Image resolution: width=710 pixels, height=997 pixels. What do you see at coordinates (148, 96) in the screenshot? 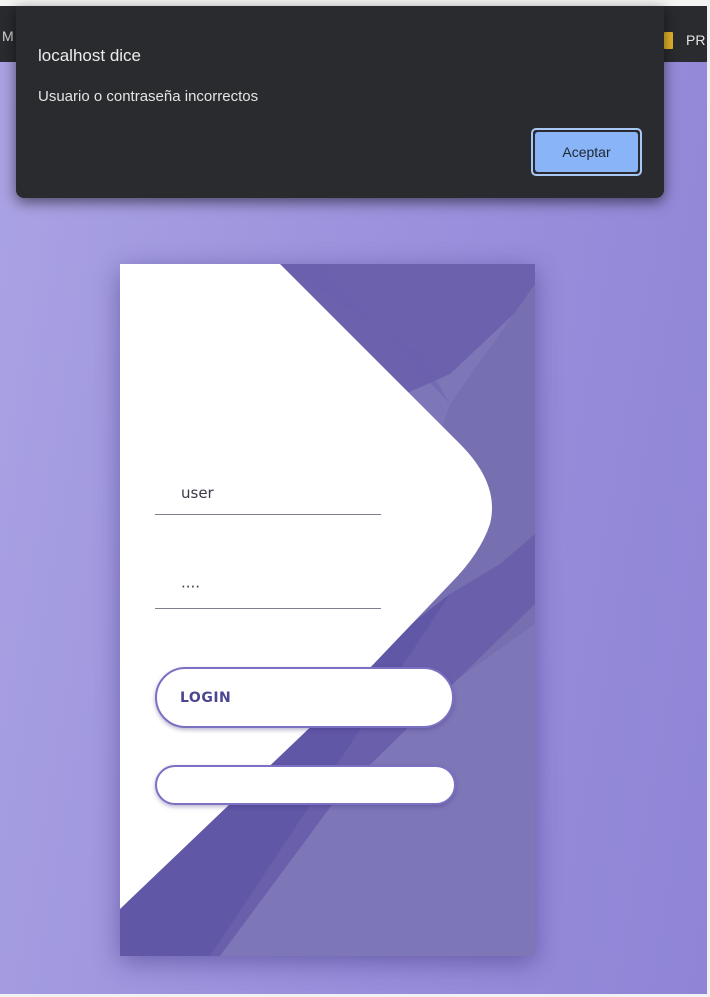
I see `dialog-message: Usuario o contraseña incorrectos` at bounding box center [148, 96].